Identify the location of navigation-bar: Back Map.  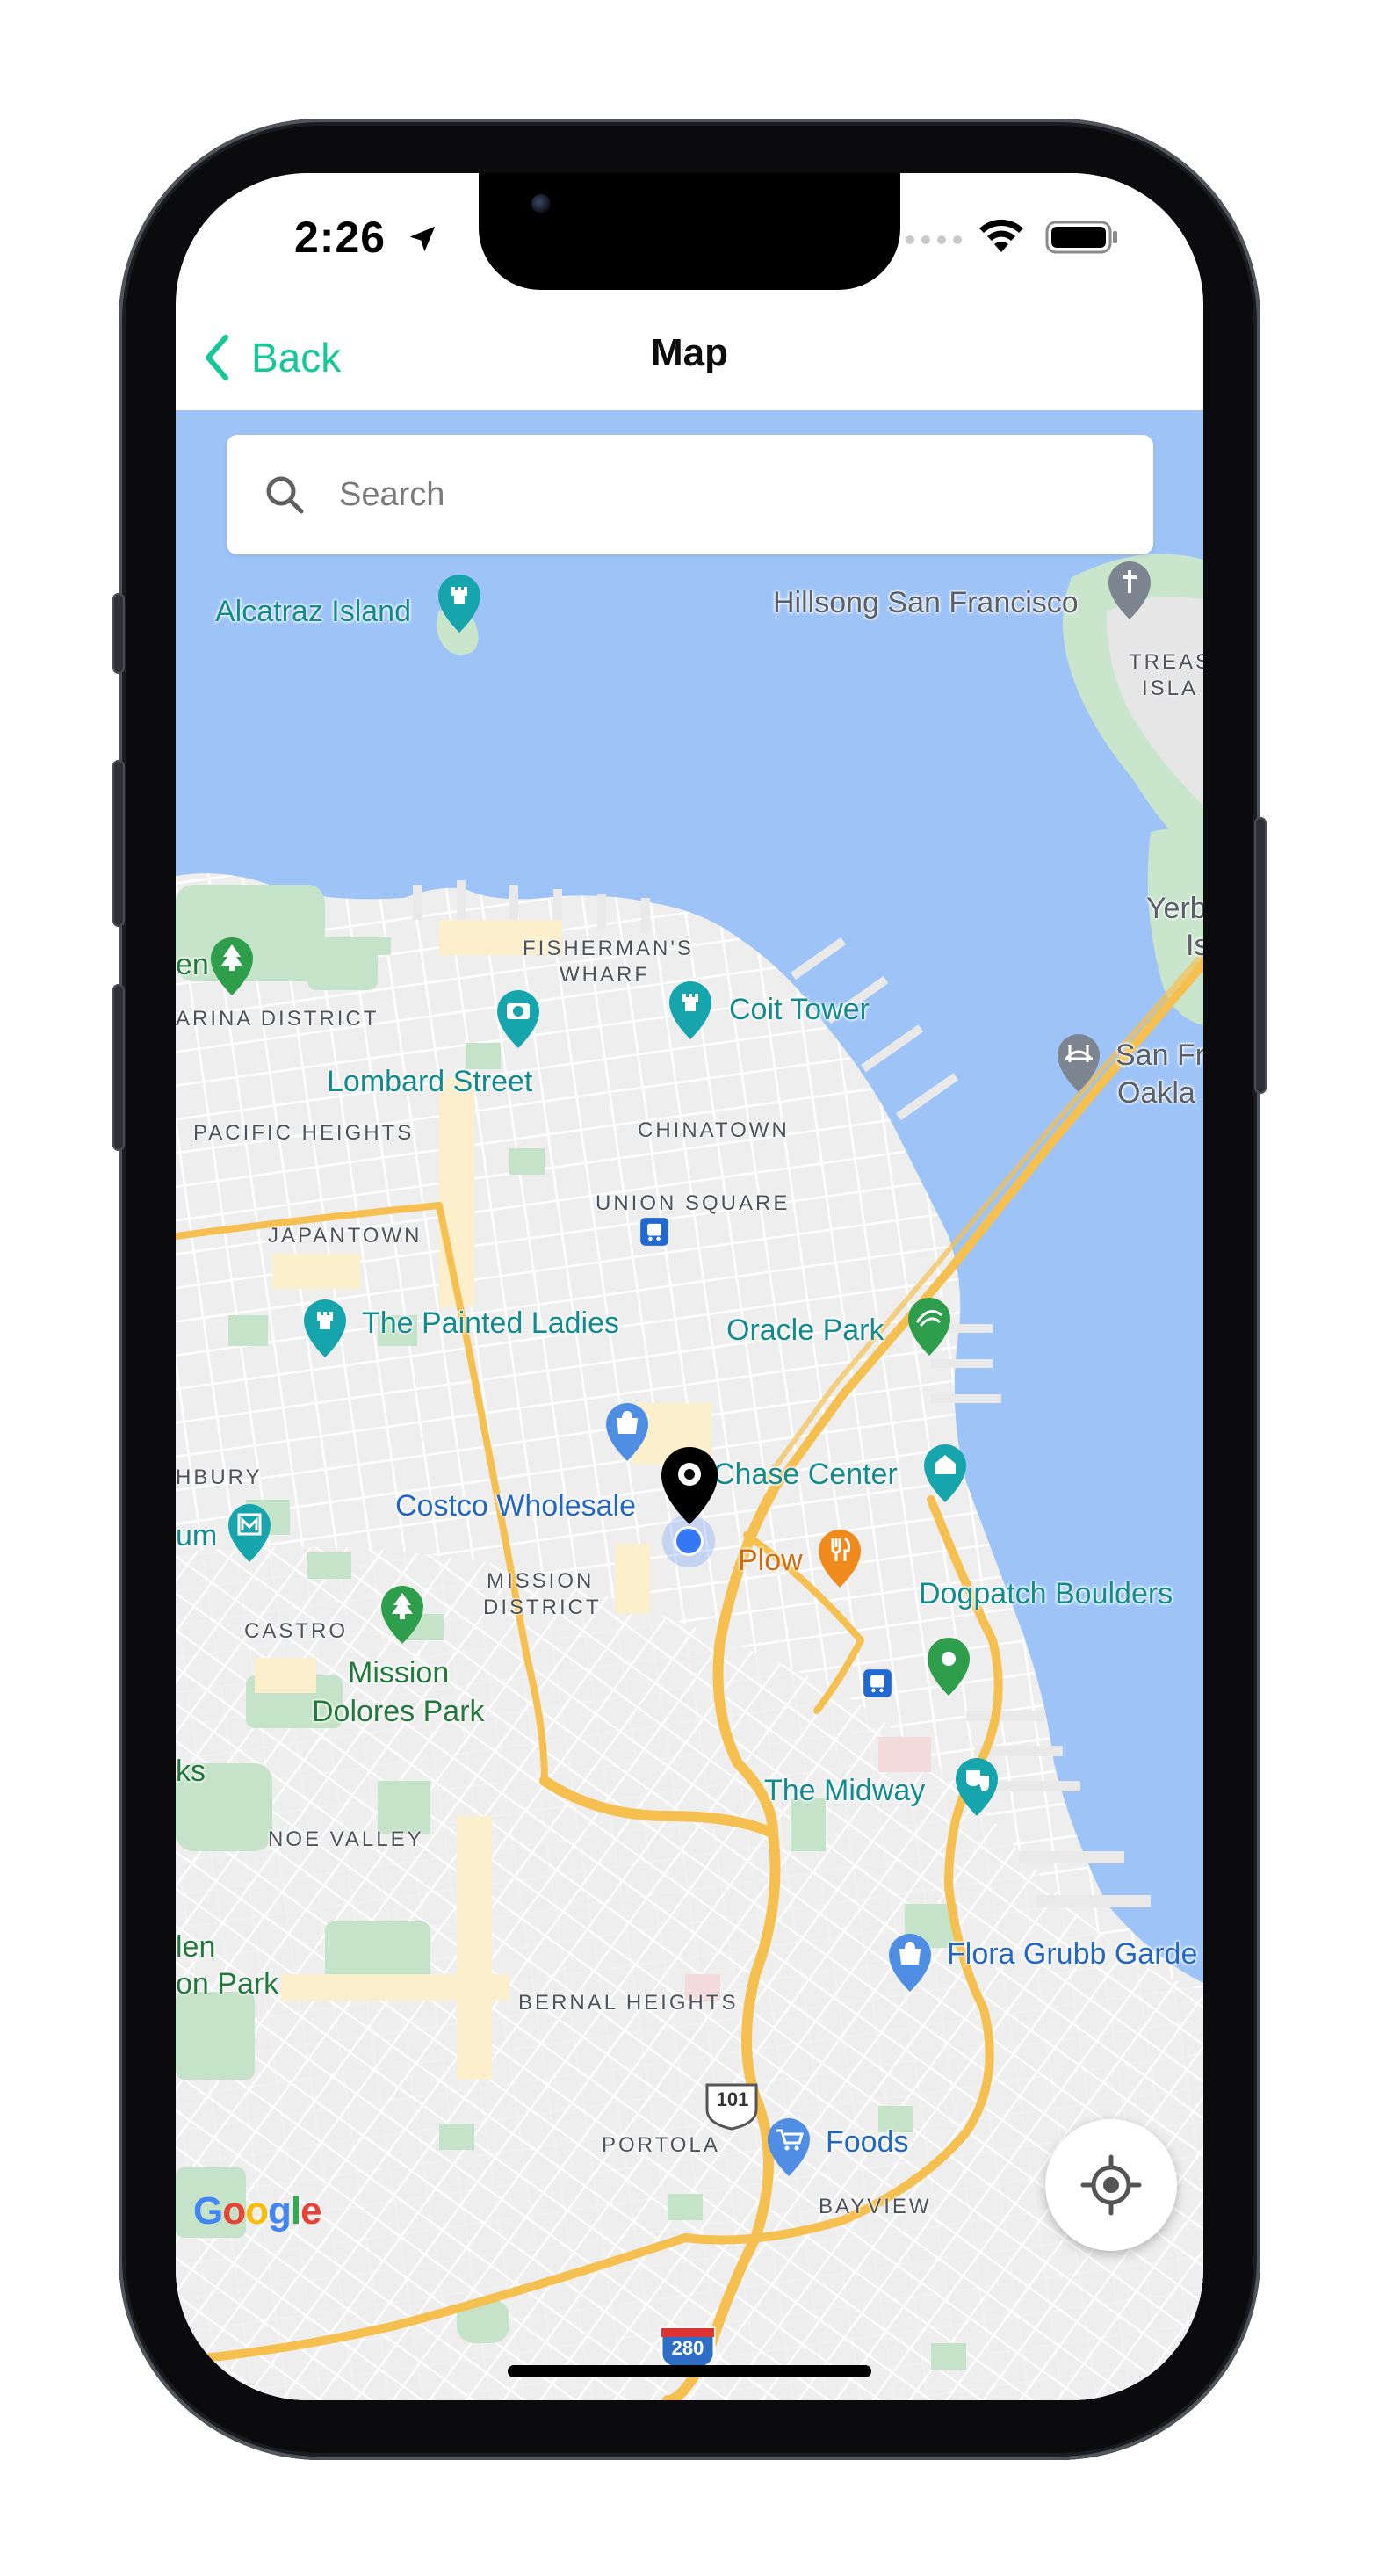
(689, 357).